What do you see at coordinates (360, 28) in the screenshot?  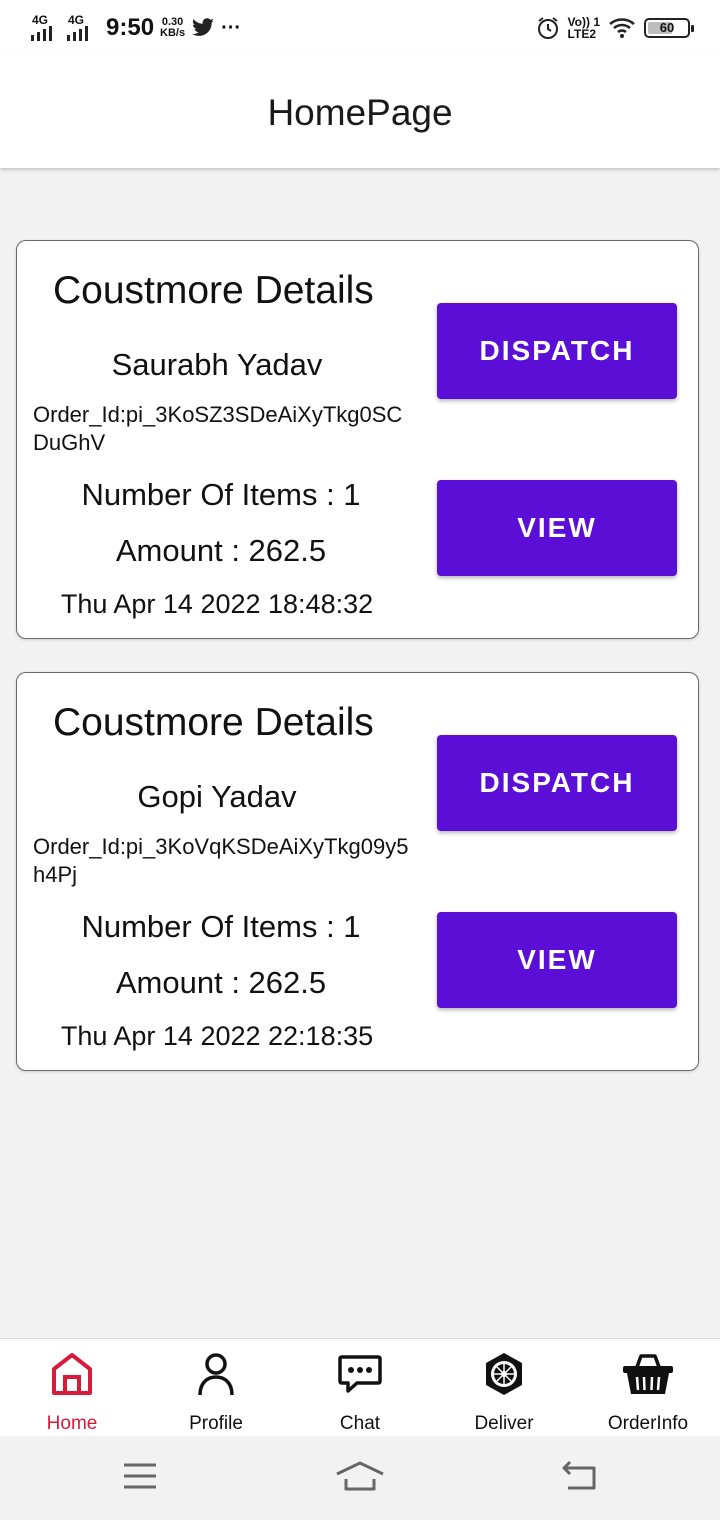 I see `status-bar: 4G 4G 9:50 0.30 KB/s ··· Vo)) 1 LTE2 60` at bounding box center [360, 28].